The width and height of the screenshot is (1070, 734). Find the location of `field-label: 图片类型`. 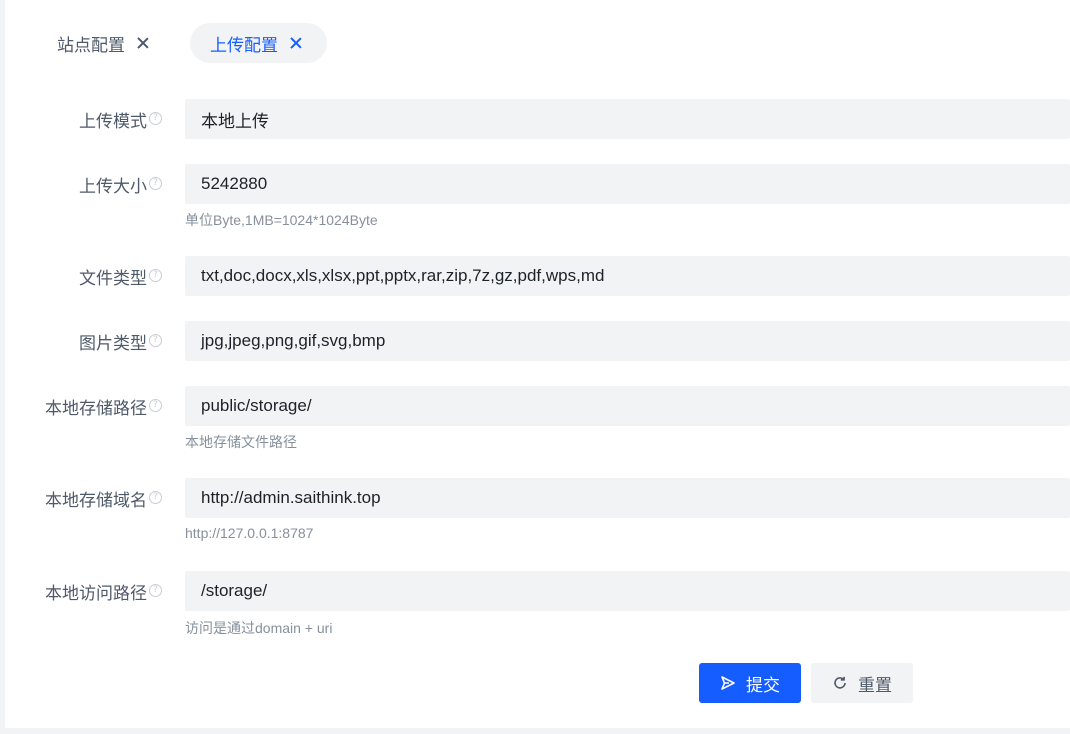

field-label: 图片类型 is located at coordinates (113, 343).